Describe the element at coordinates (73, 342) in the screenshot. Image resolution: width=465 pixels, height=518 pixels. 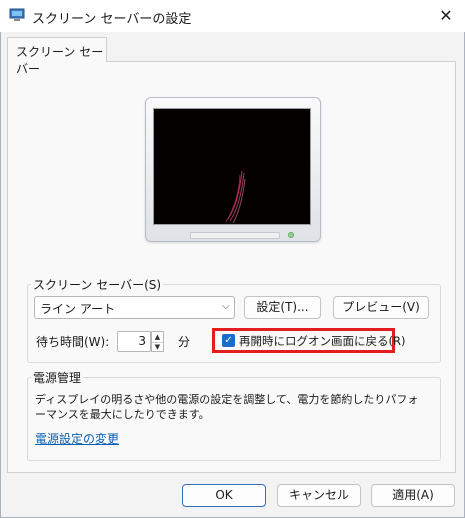
I see `wait-label: 待ち時間(W):` at that location.